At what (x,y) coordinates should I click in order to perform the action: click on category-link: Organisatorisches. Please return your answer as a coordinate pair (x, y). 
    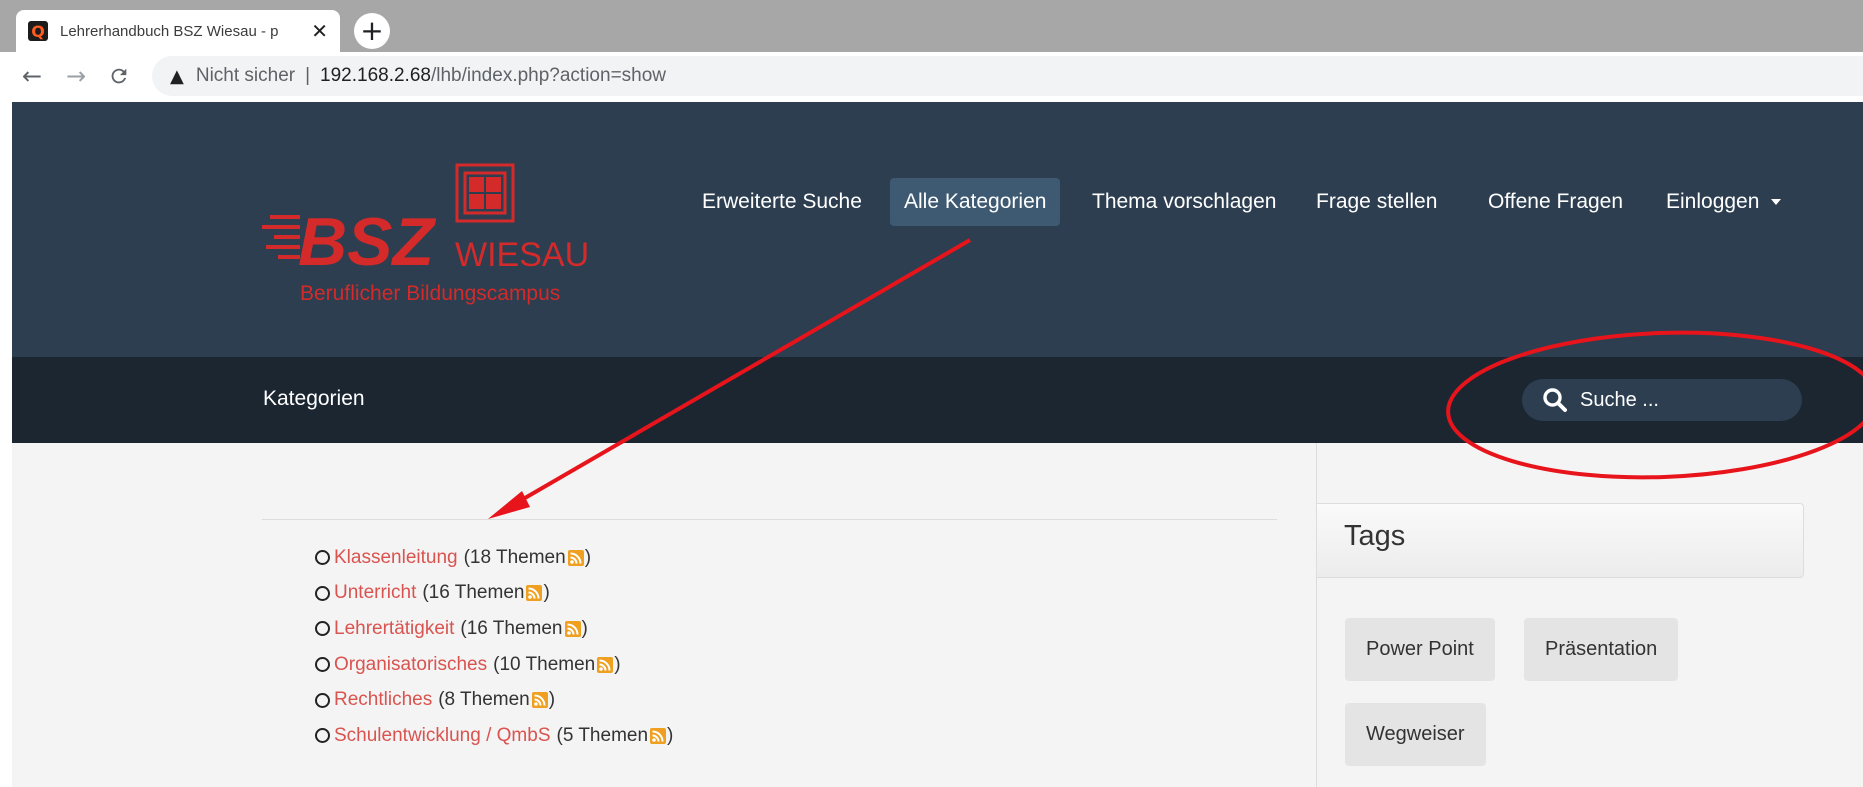
    Looking at the image, I should click on (410, 665).